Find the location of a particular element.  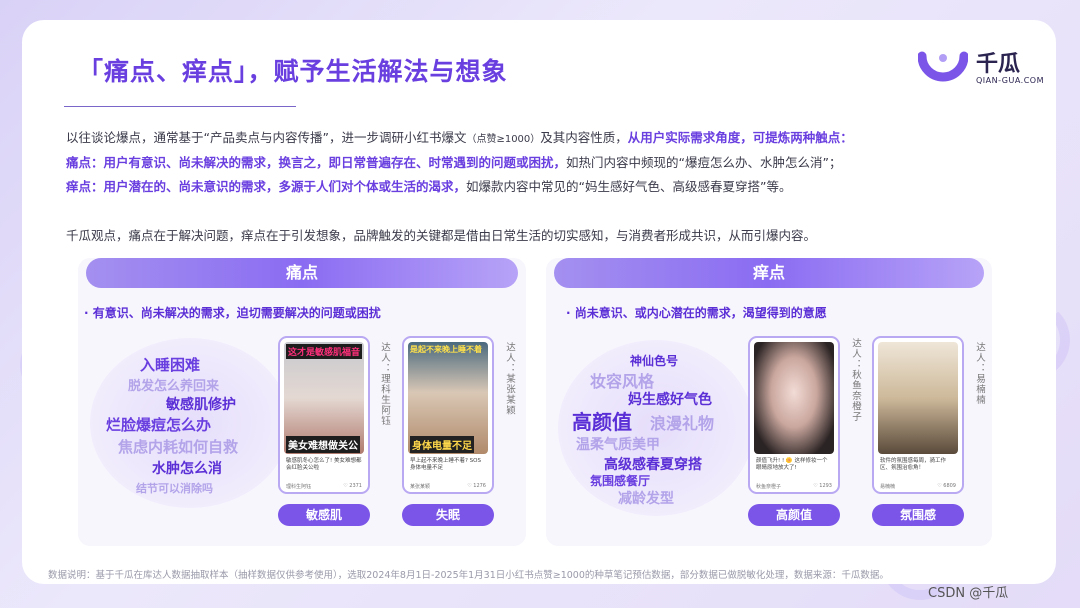

note-caption: 敏感肌冬心怎么了! 美女难想都会红脸关公啦 is located at coordinates (324, 464).